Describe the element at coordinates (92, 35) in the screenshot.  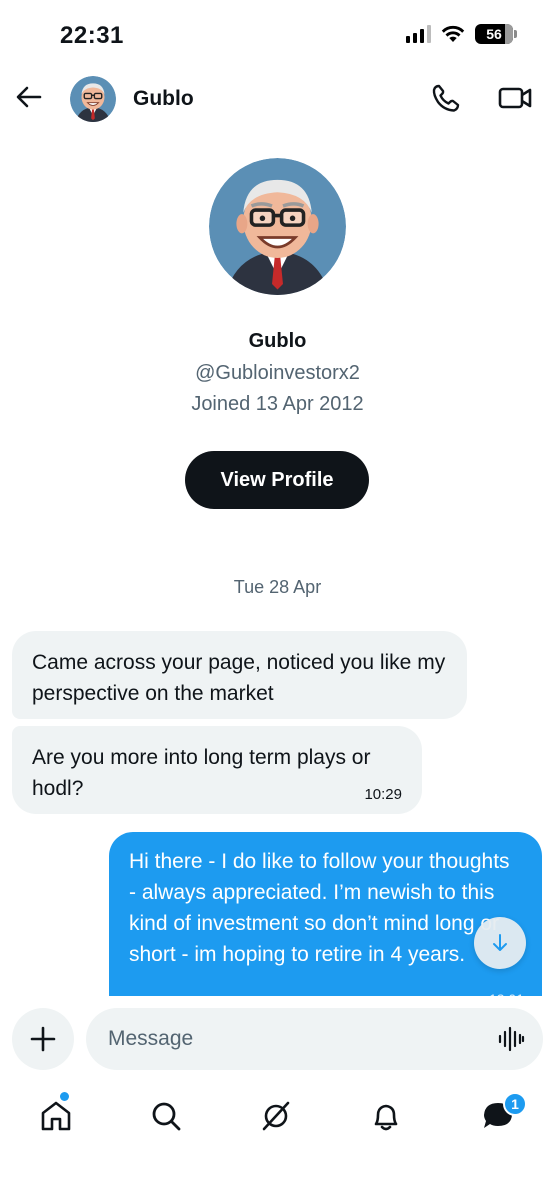
I see `status-time: 22:31` at that location.